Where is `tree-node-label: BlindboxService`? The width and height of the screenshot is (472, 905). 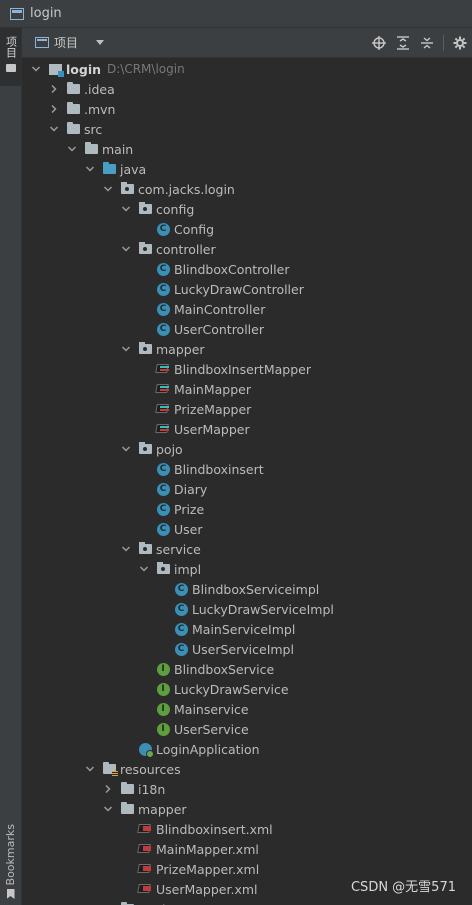 tree-node-label: BlindboxService is located at coordinates (224, 669).